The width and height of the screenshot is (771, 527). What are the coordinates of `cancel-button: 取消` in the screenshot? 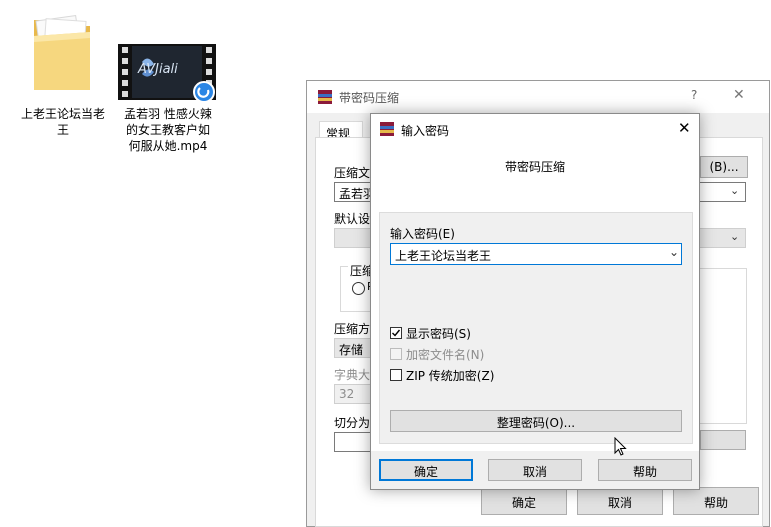 It's located at (535, 470).